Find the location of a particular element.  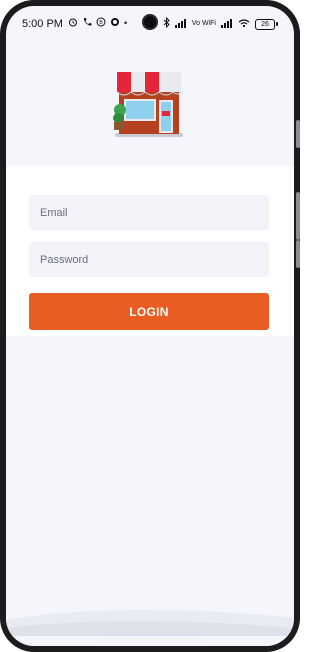

vowifi-label: Vo WiFi is located at coordinates (203, 23).